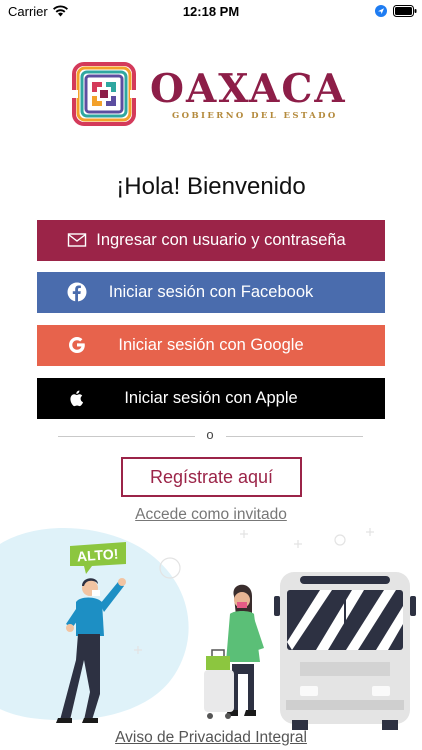 This screenshot has height=750, width=422. Describe the element at coordinates (211, 738) in the screenshot. I see `privacy-notice-link: Aviso de Privacidad Integral` at that location.